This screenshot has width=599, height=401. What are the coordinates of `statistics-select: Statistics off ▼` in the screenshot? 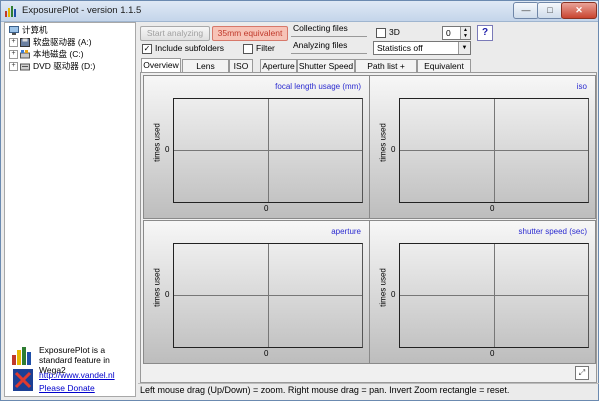 It's located at (422, 48).